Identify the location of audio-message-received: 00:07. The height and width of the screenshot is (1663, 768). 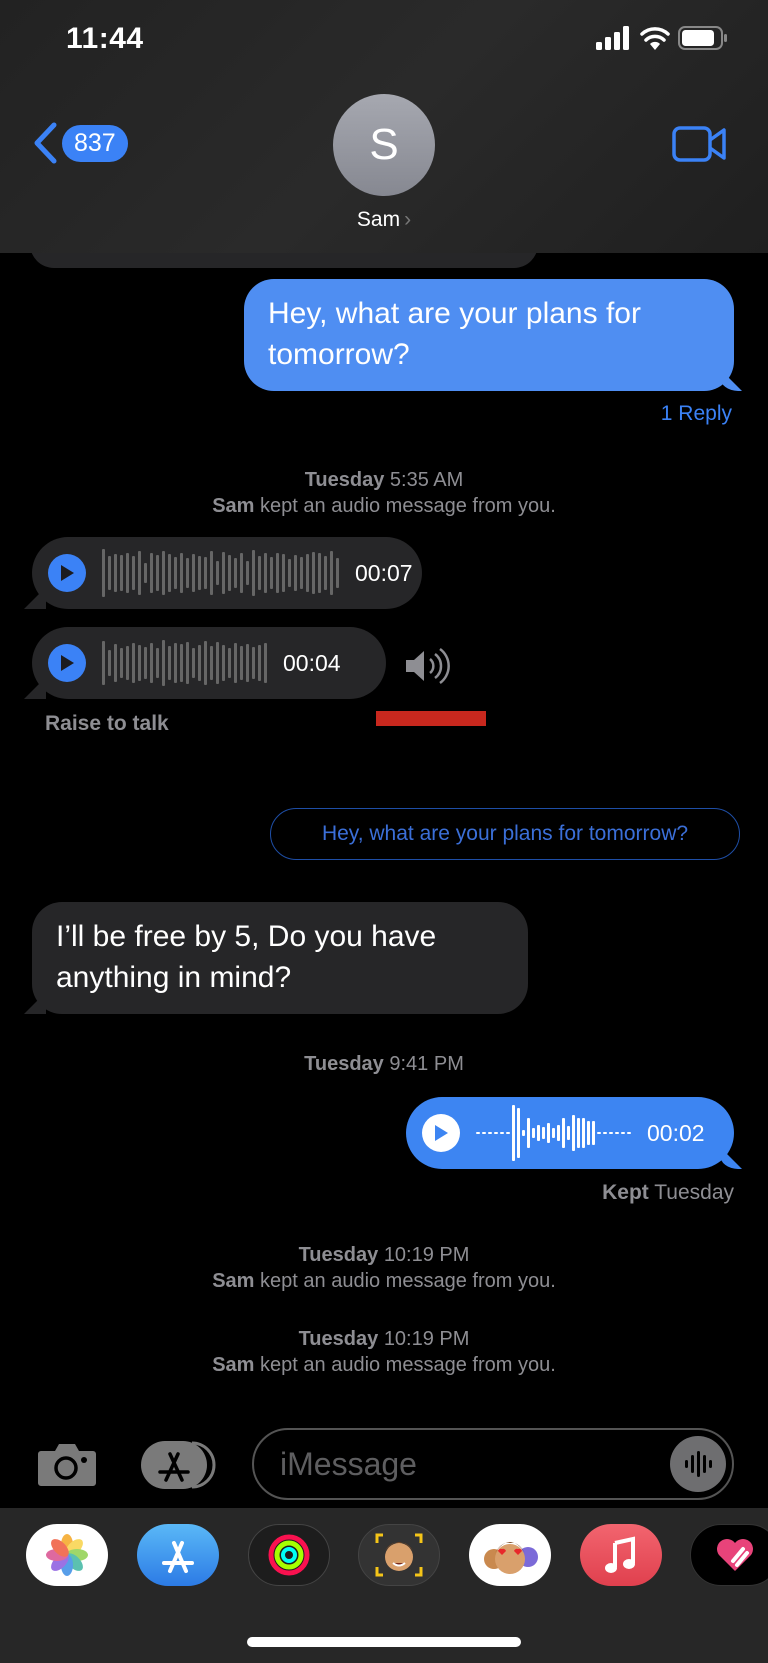
(227, 573).